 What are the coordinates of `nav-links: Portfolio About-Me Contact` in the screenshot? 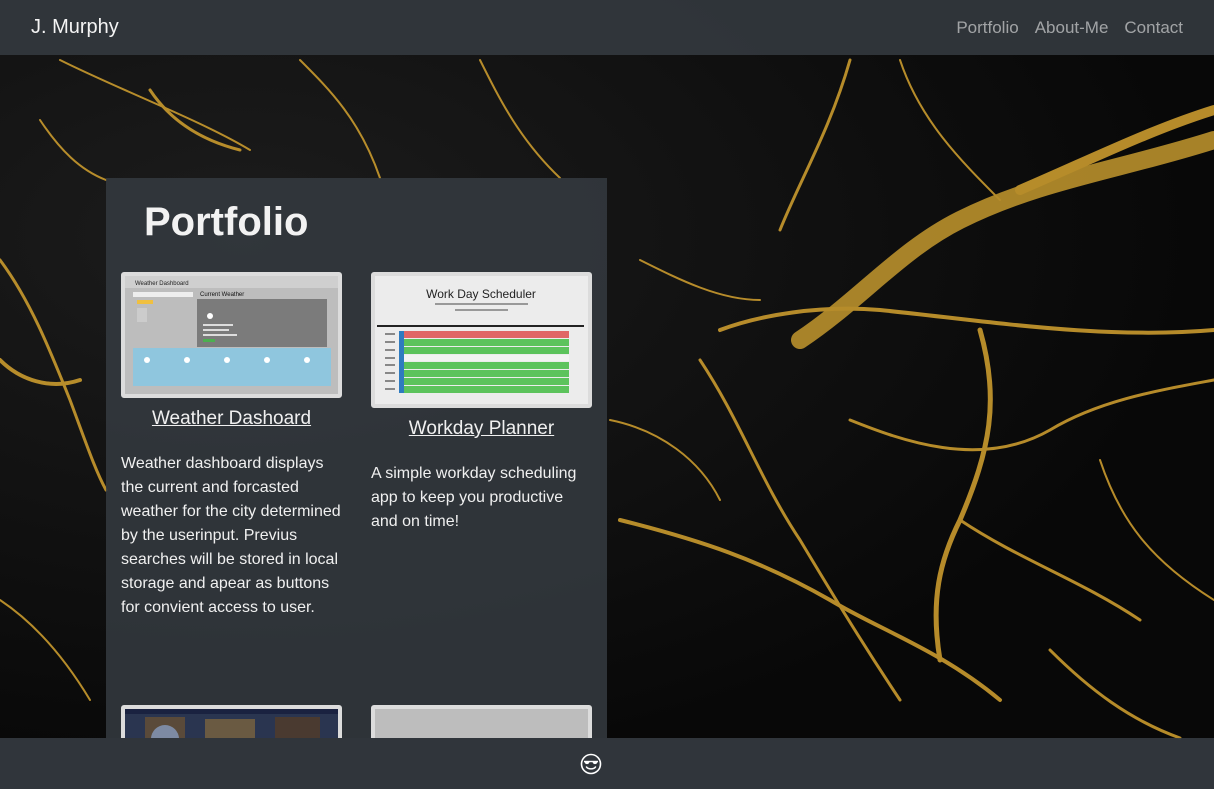 It's located at (1069, 28).